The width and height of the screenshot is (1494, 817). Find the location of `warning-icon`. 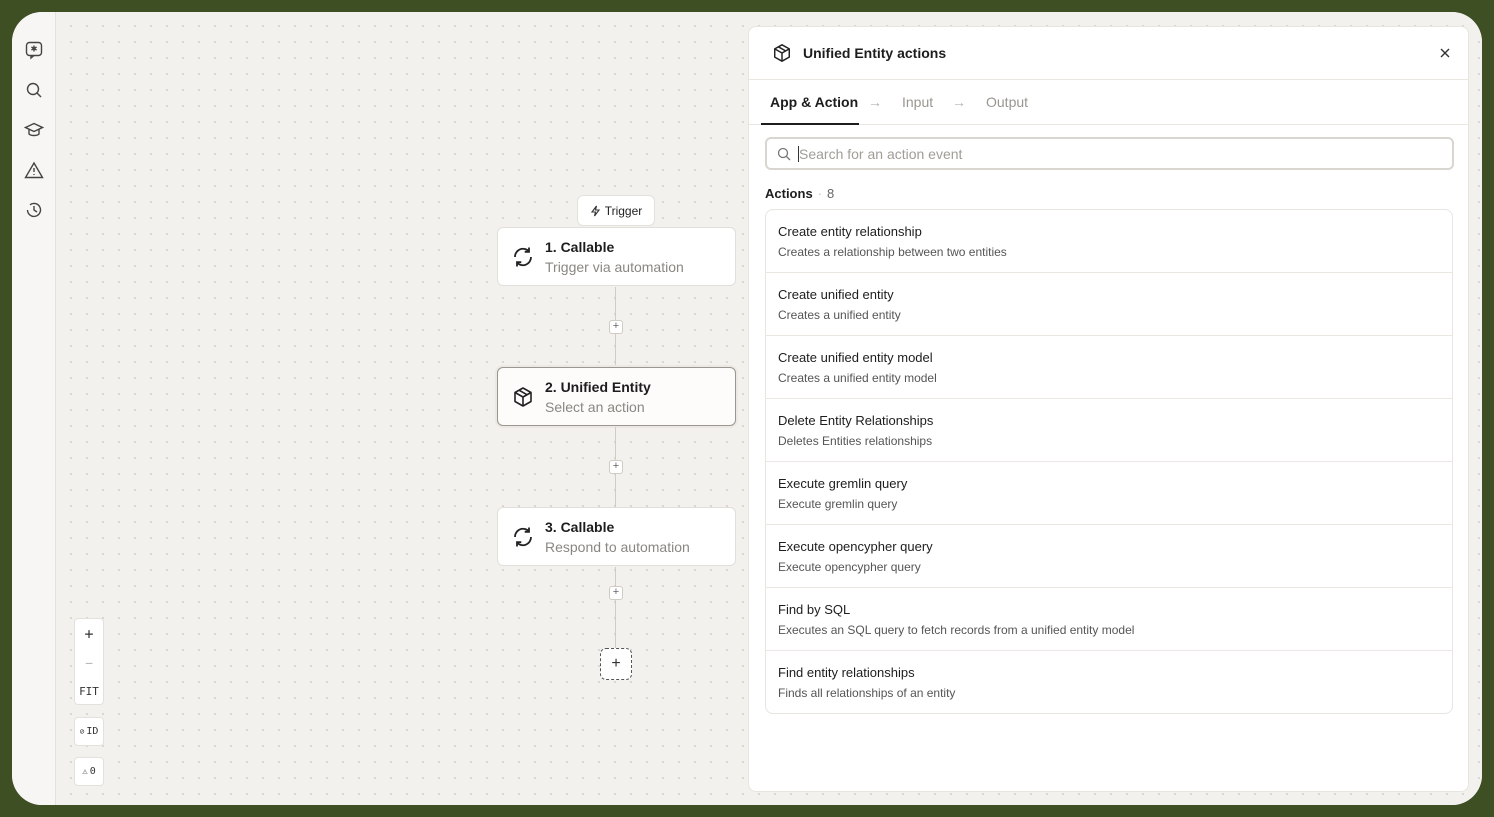

warning-icon is located at coordinates (34, 170).